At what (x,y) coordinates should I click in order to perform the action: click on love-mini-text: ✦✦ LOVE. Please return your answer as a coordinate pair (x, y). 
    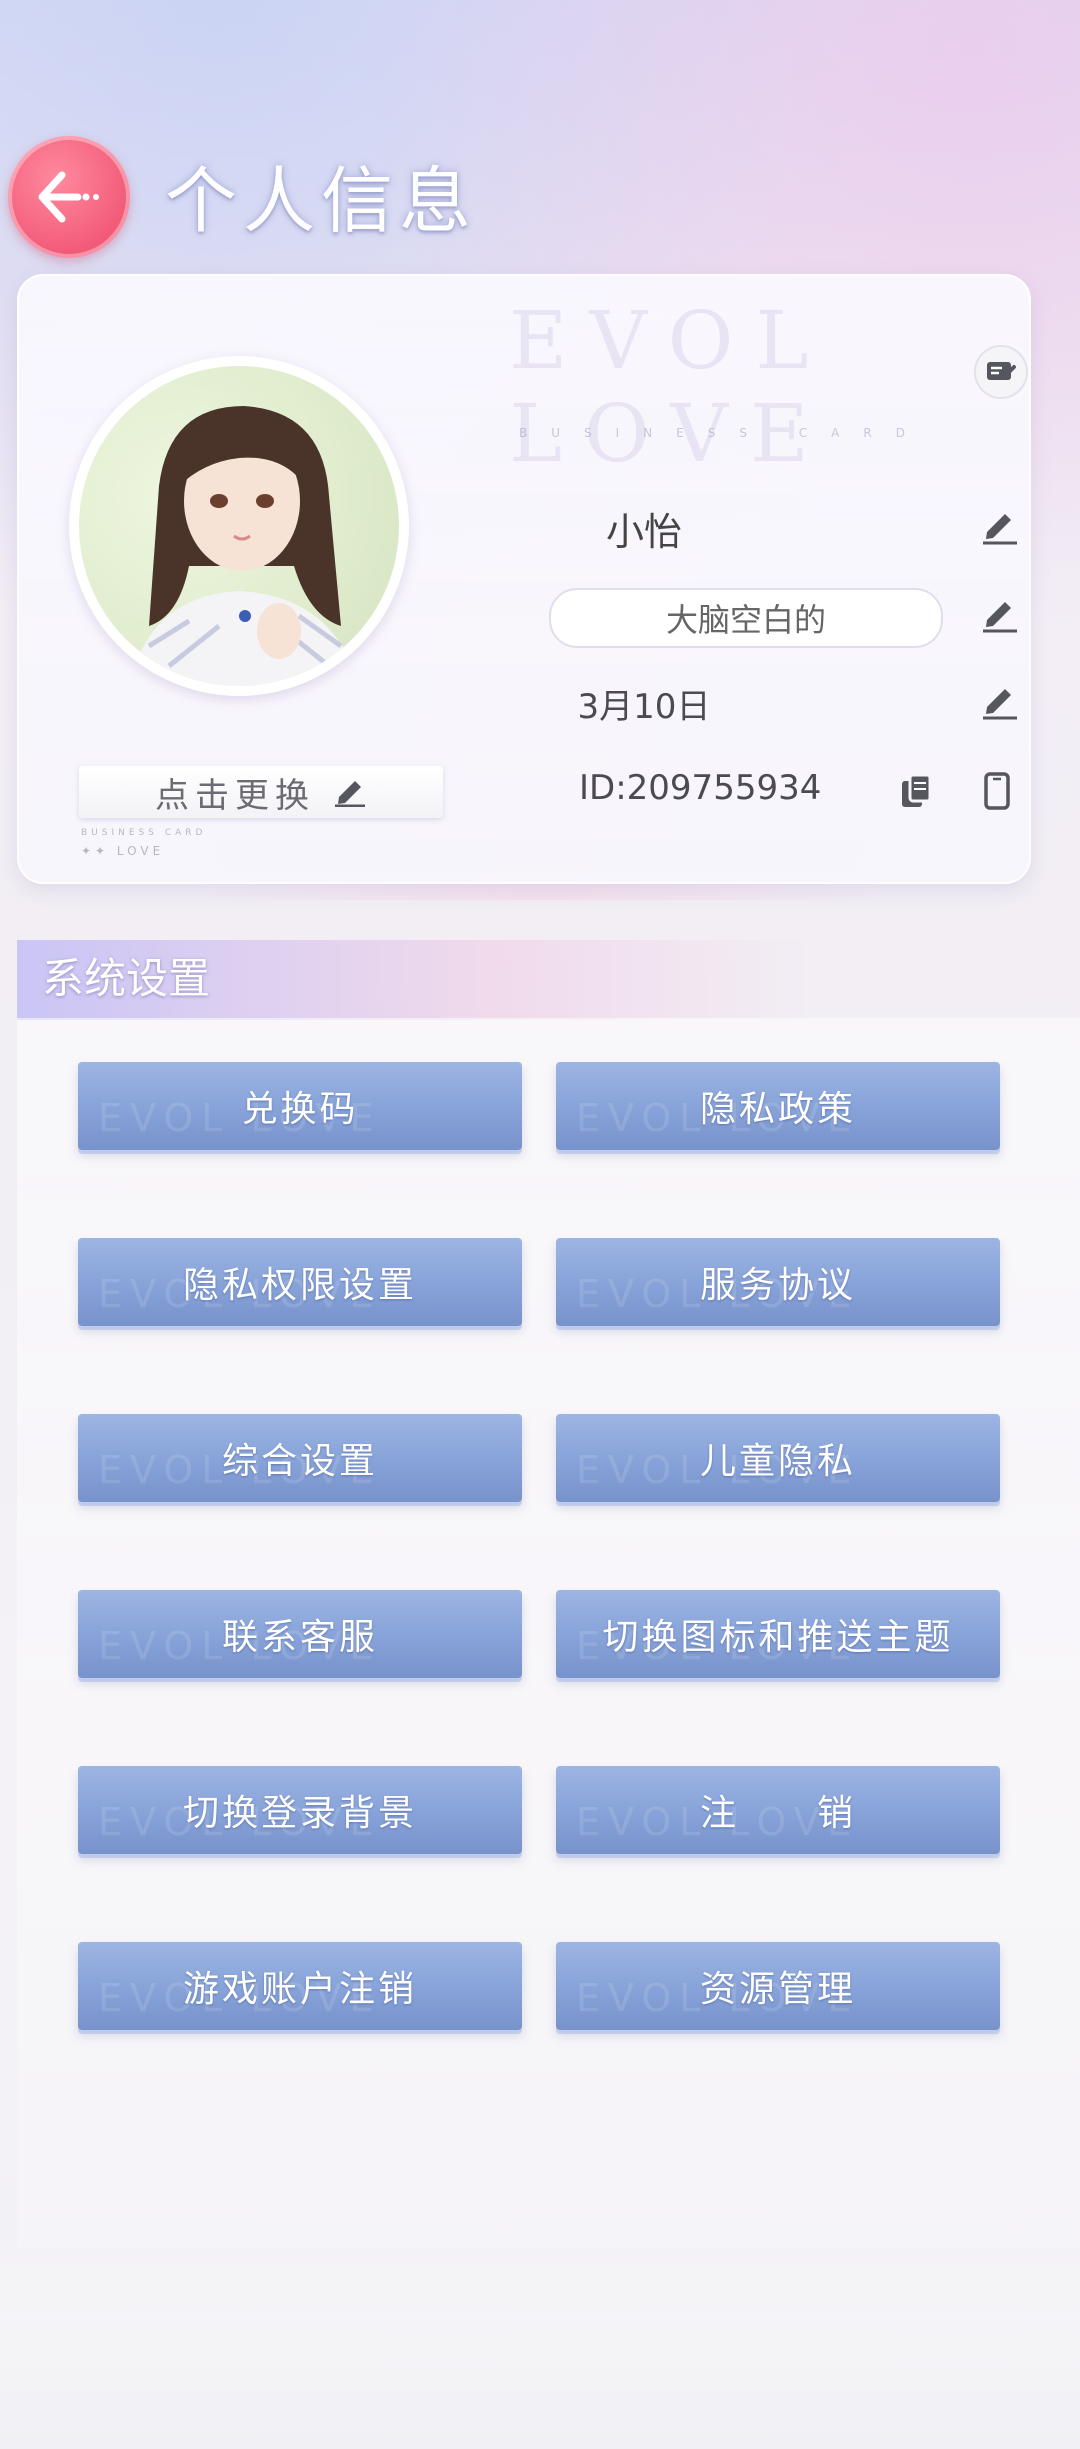
    Looking at the image, I should click on (123, 851).